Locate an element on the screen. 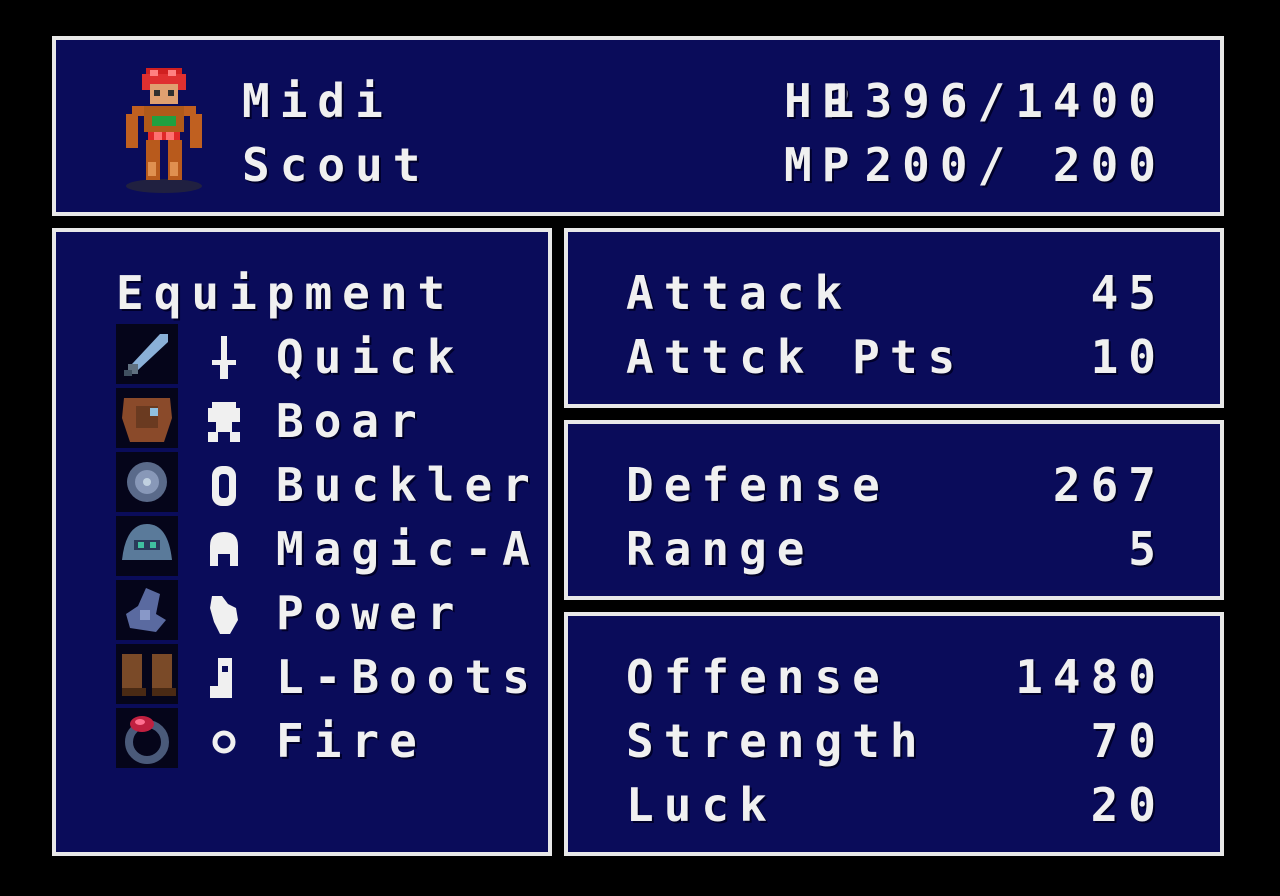 The width and height of the screenshot is (1280, 896). attack-value: 45 is located at coordinates (1128, 293).